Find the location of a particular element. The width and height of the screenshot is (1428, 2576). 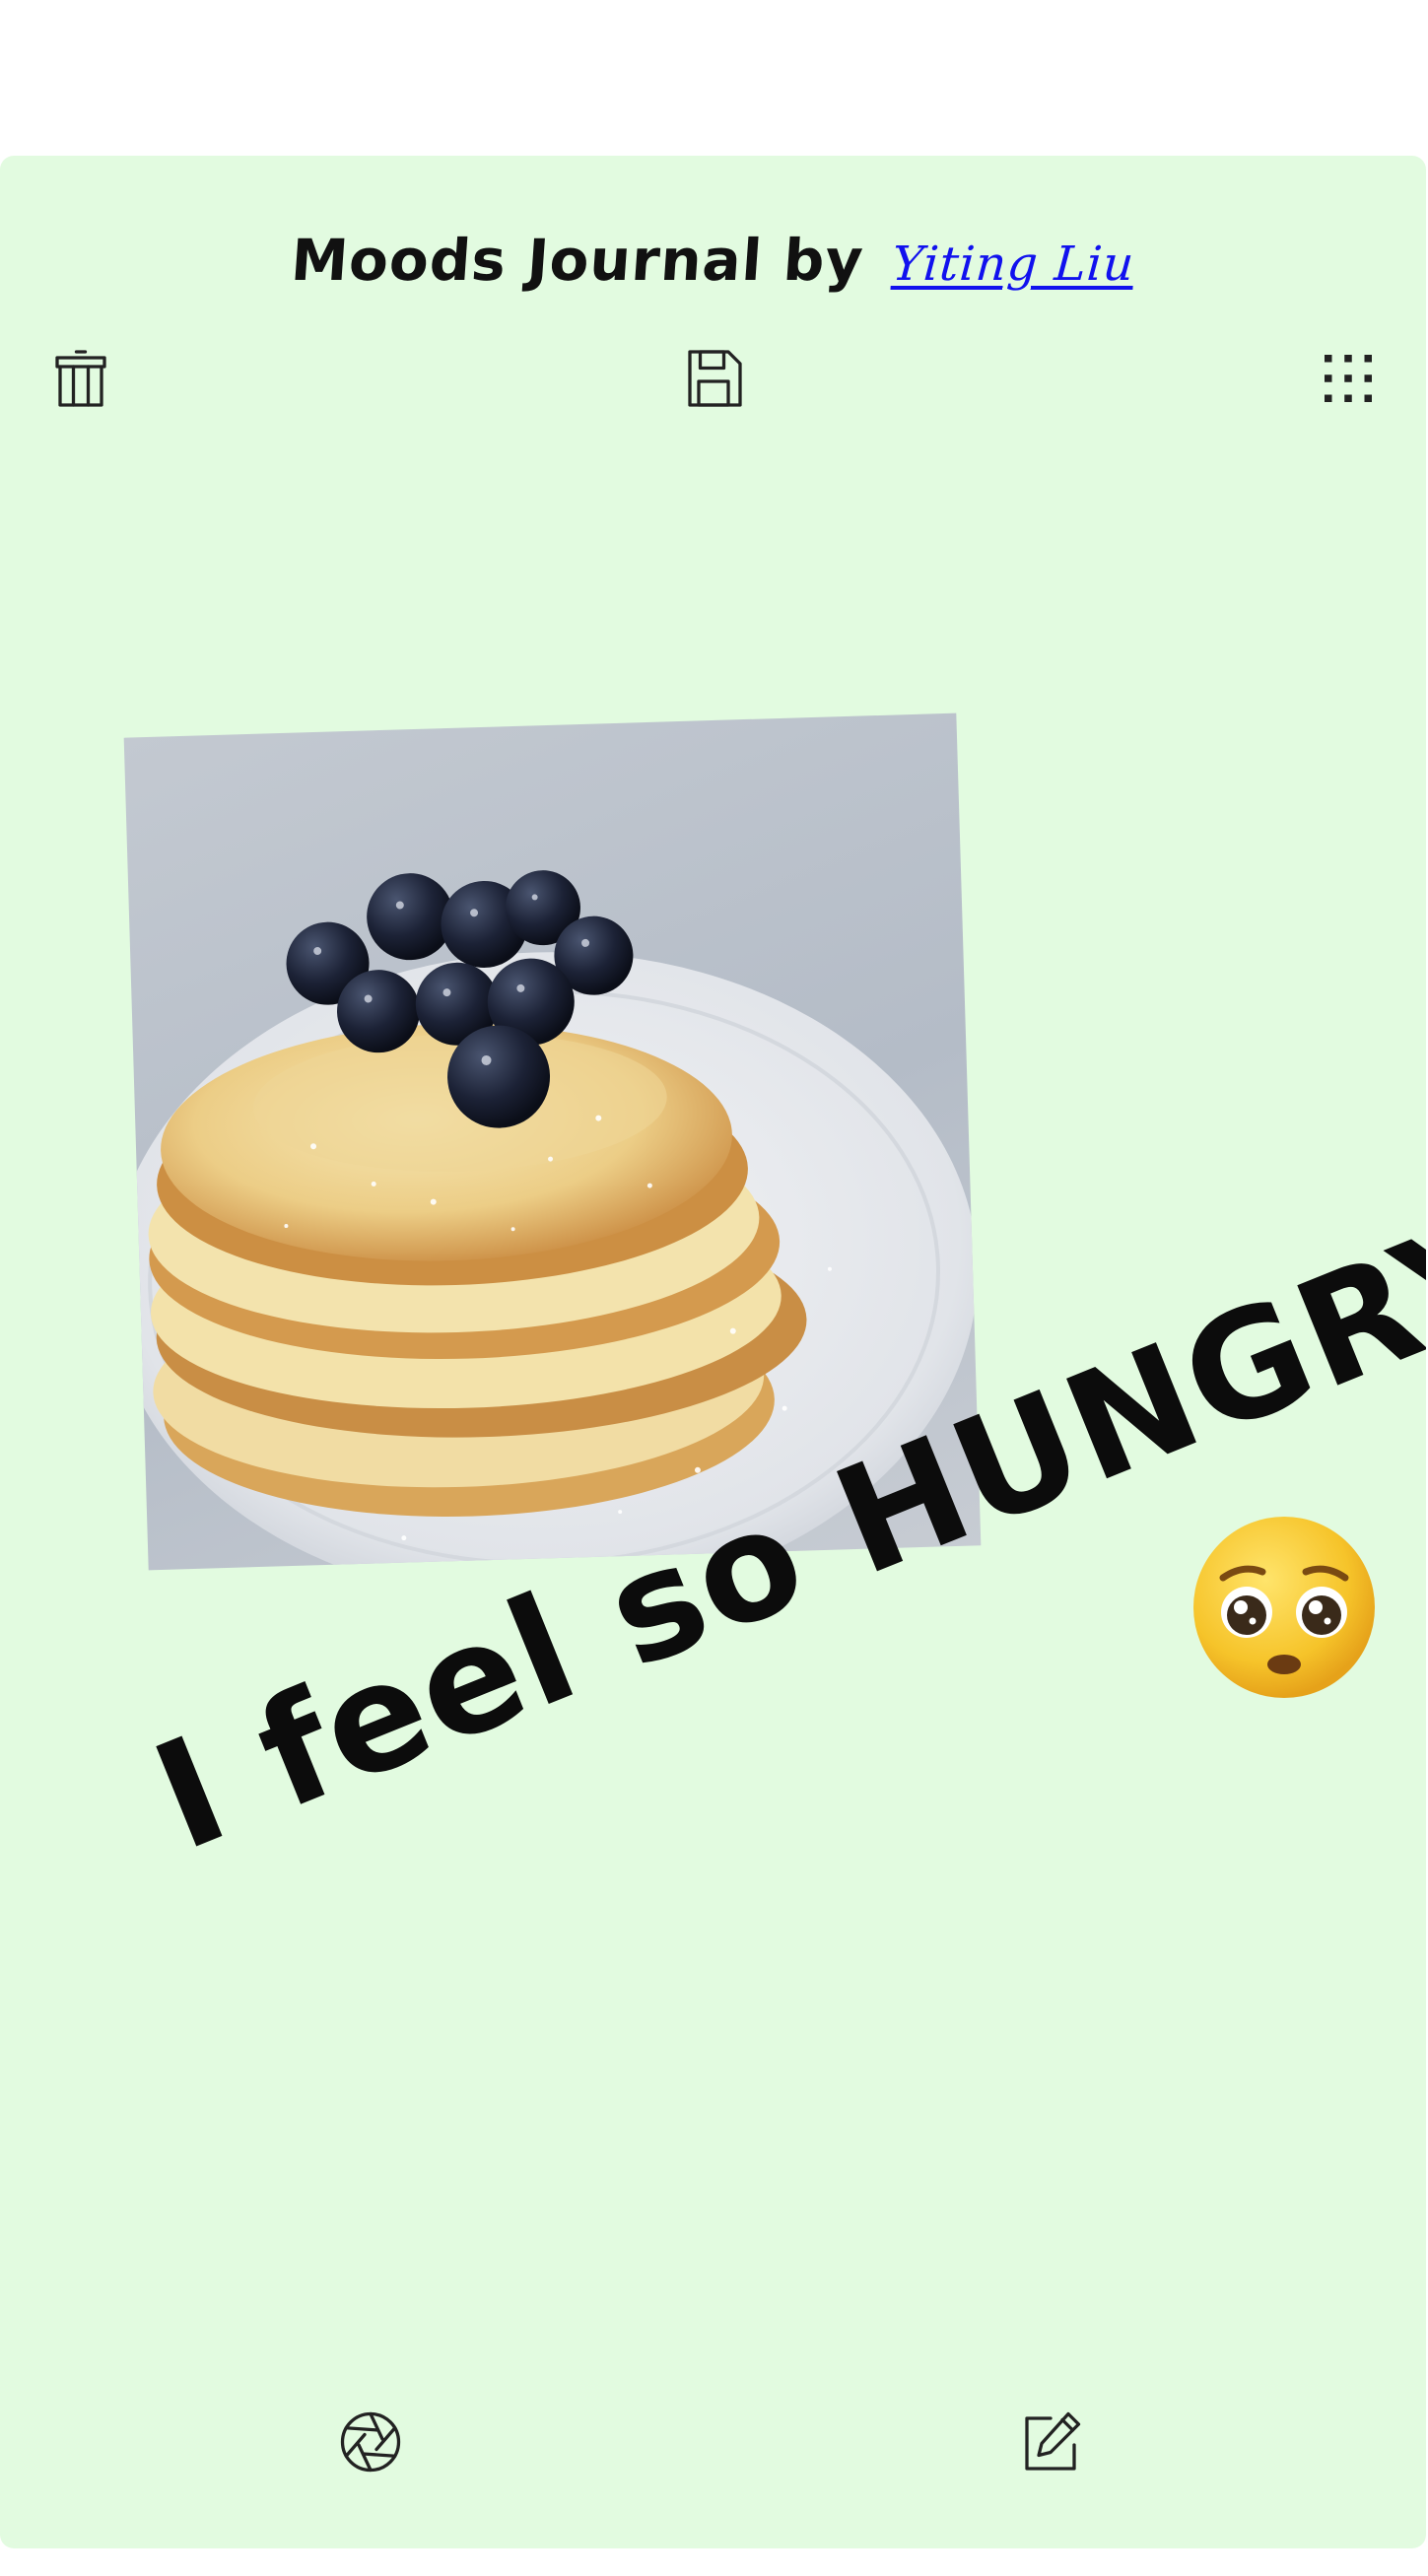

camera-aperture-icon is located at coordinates (370, 2442).